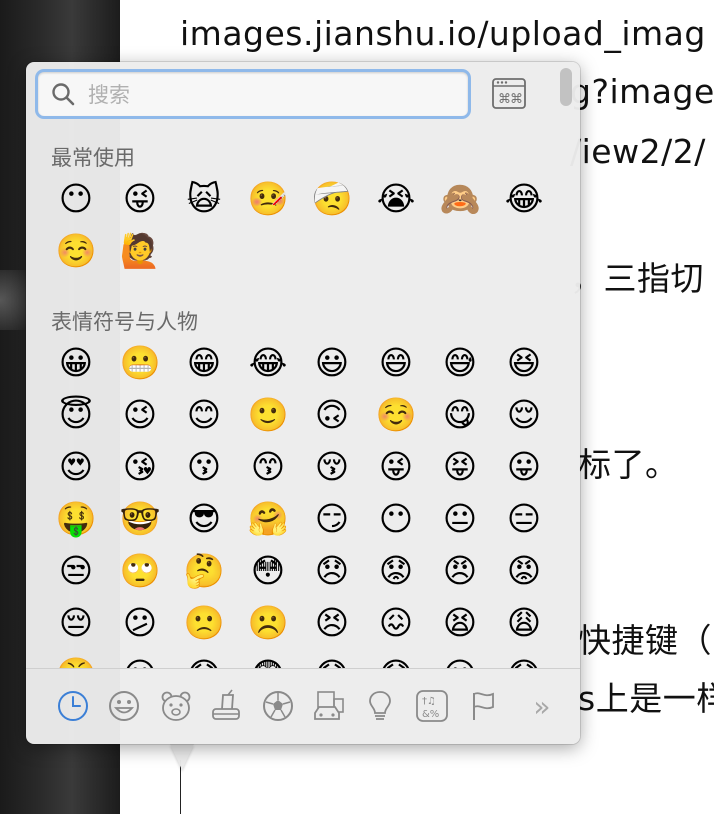  Describe the element at coordinates (332, 658) in the screenshot. I see `emoji-cell: 😰` at that location.